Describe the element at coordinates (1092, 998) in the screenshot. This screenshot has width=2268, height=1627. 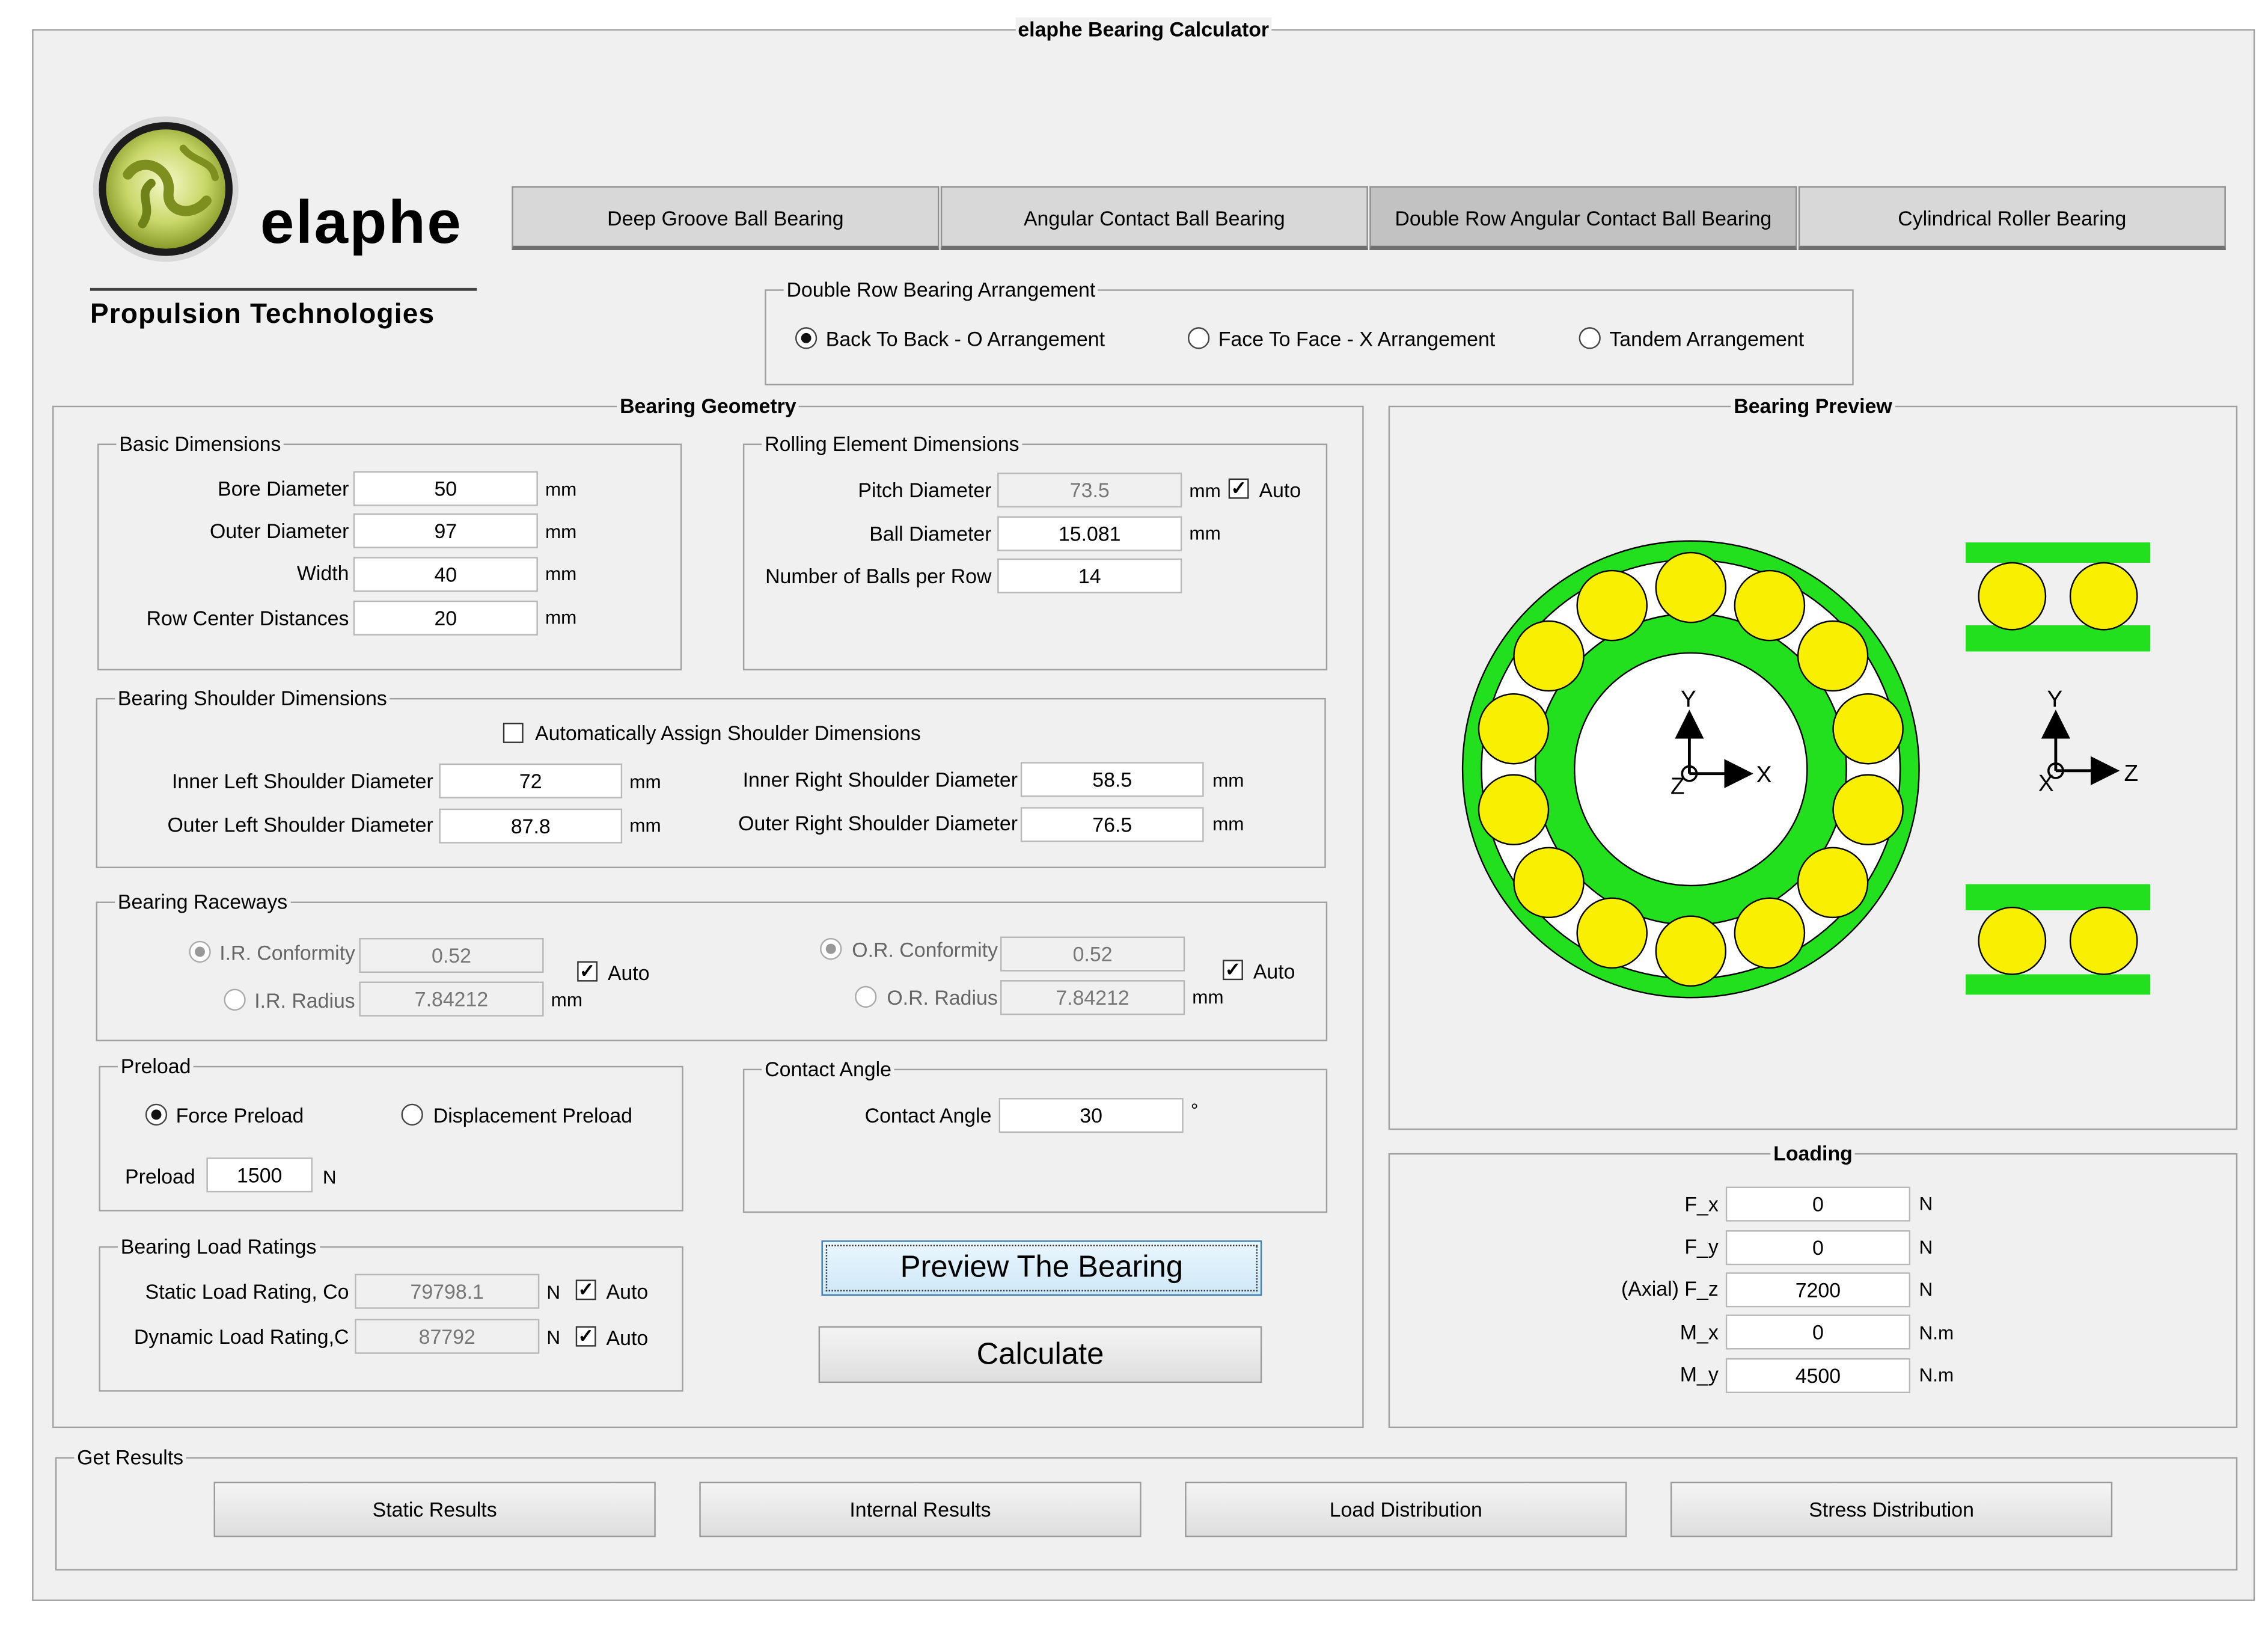
I see `or-radius-input: 7.84212` at that location.